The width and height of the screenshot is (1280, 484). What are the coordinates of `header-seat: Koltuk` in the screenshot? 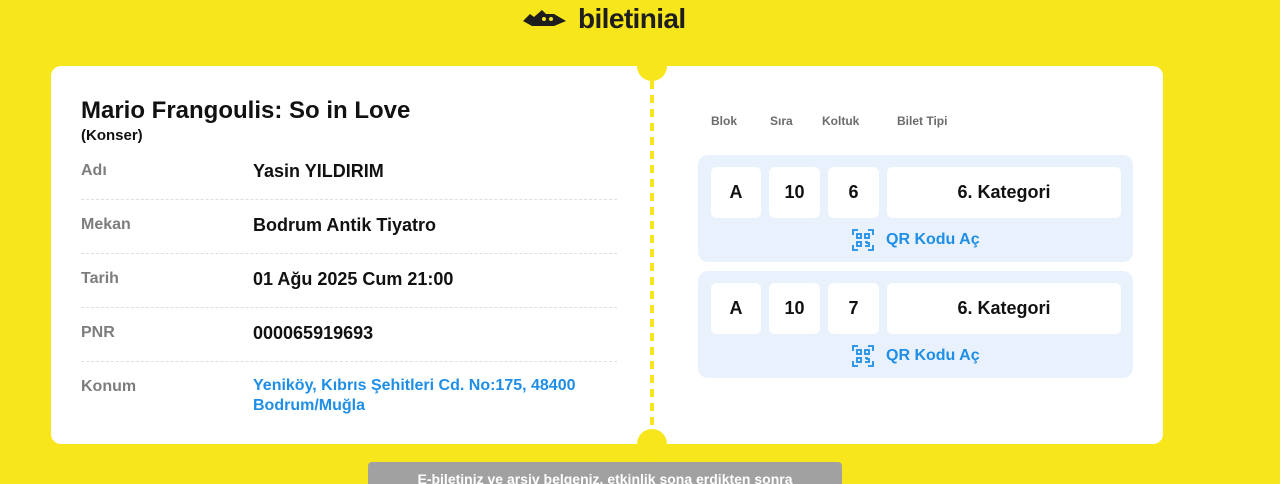 It's located at (841, 121).